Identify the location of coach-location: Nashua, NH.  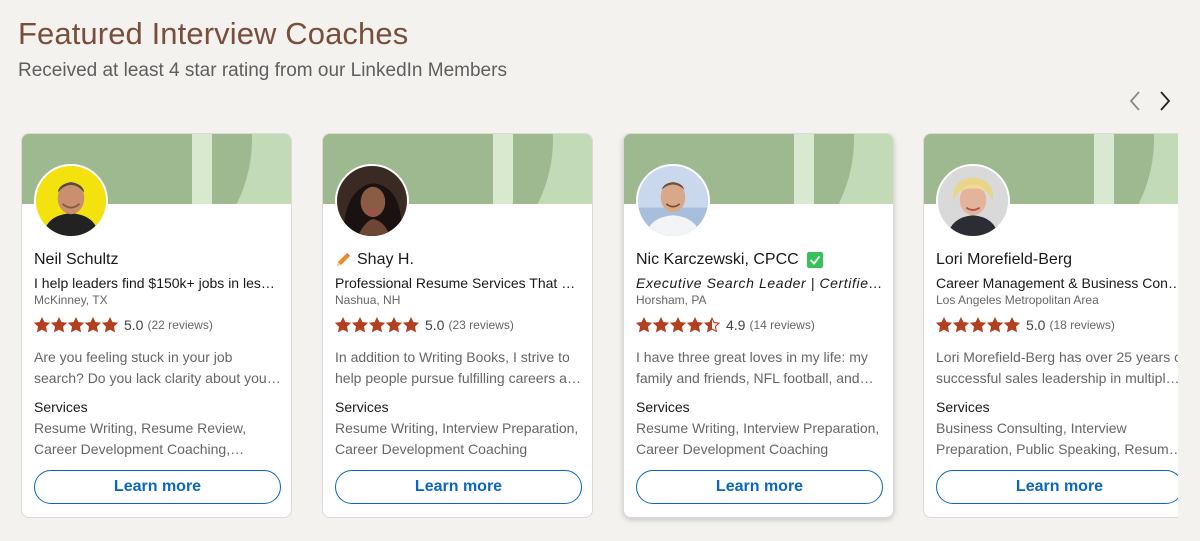
(368, 300).